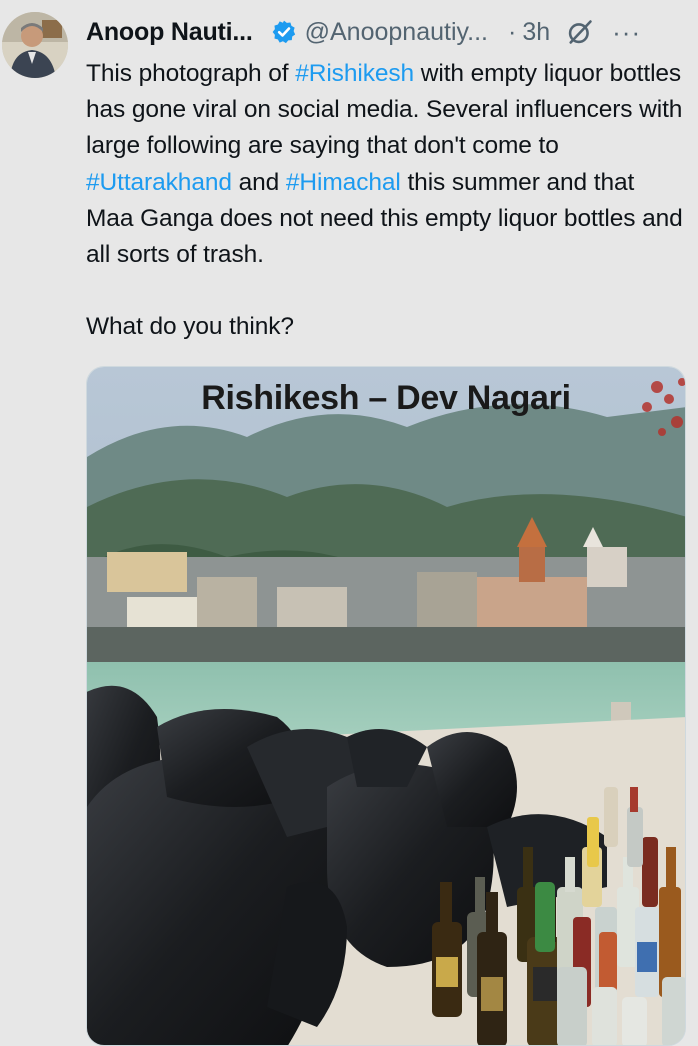 Image resolution: width=698 pixels, height=1046 pixels. What do you see at coordinates (580, 32) in the screenshot?
I see `grok-icon` at bounding box center [580, 32].